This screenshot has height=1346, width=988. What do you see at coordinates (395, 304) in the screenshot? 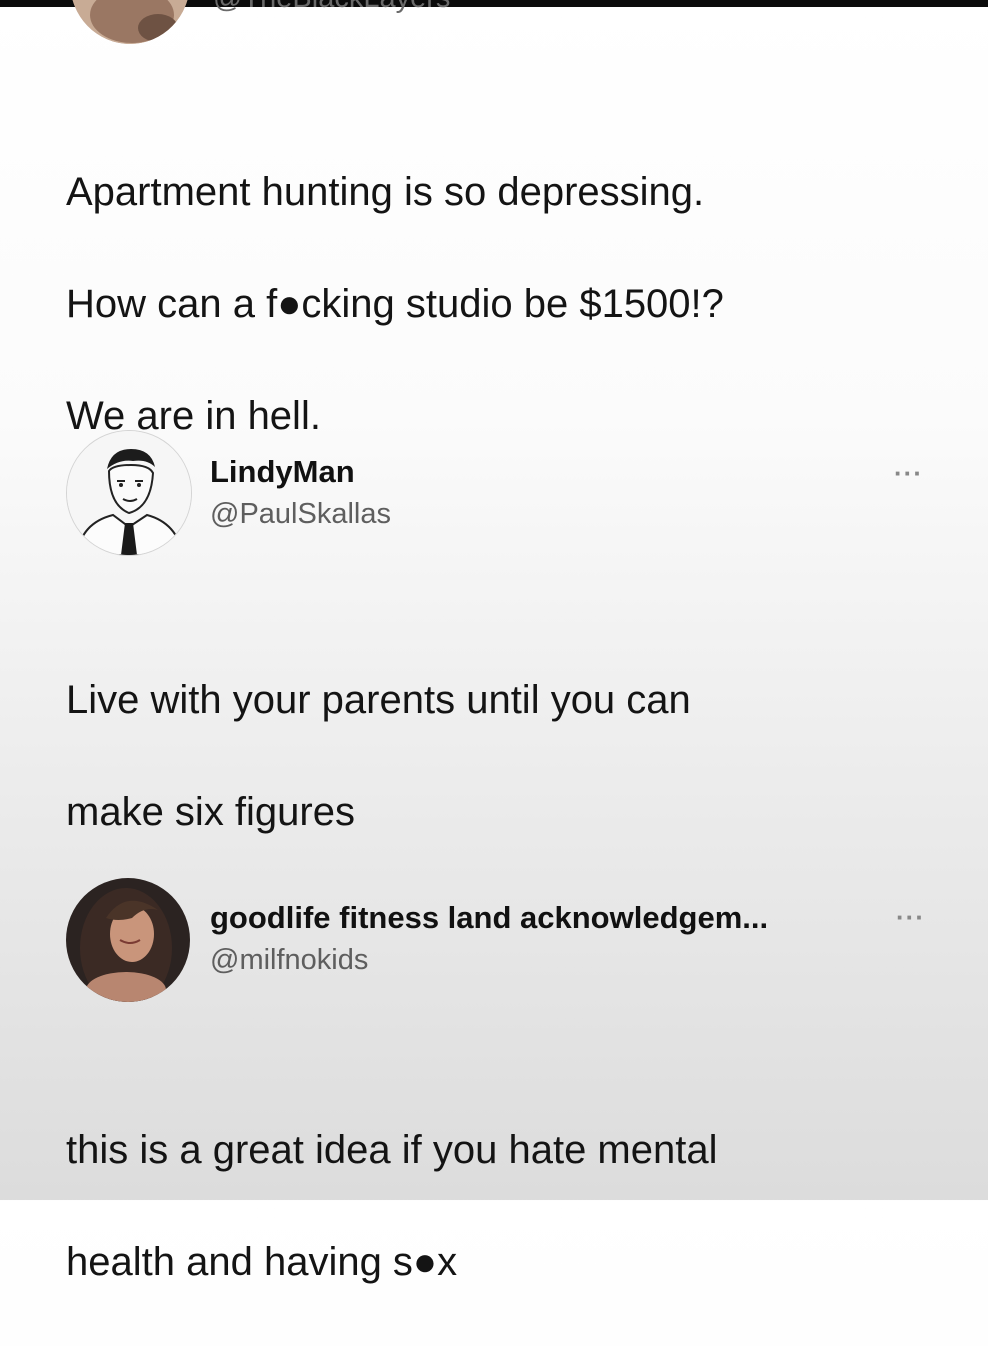
I see `tweet-1-line-2: How can a f●cking studio be $1500!?` at bounding box center [395, 304].